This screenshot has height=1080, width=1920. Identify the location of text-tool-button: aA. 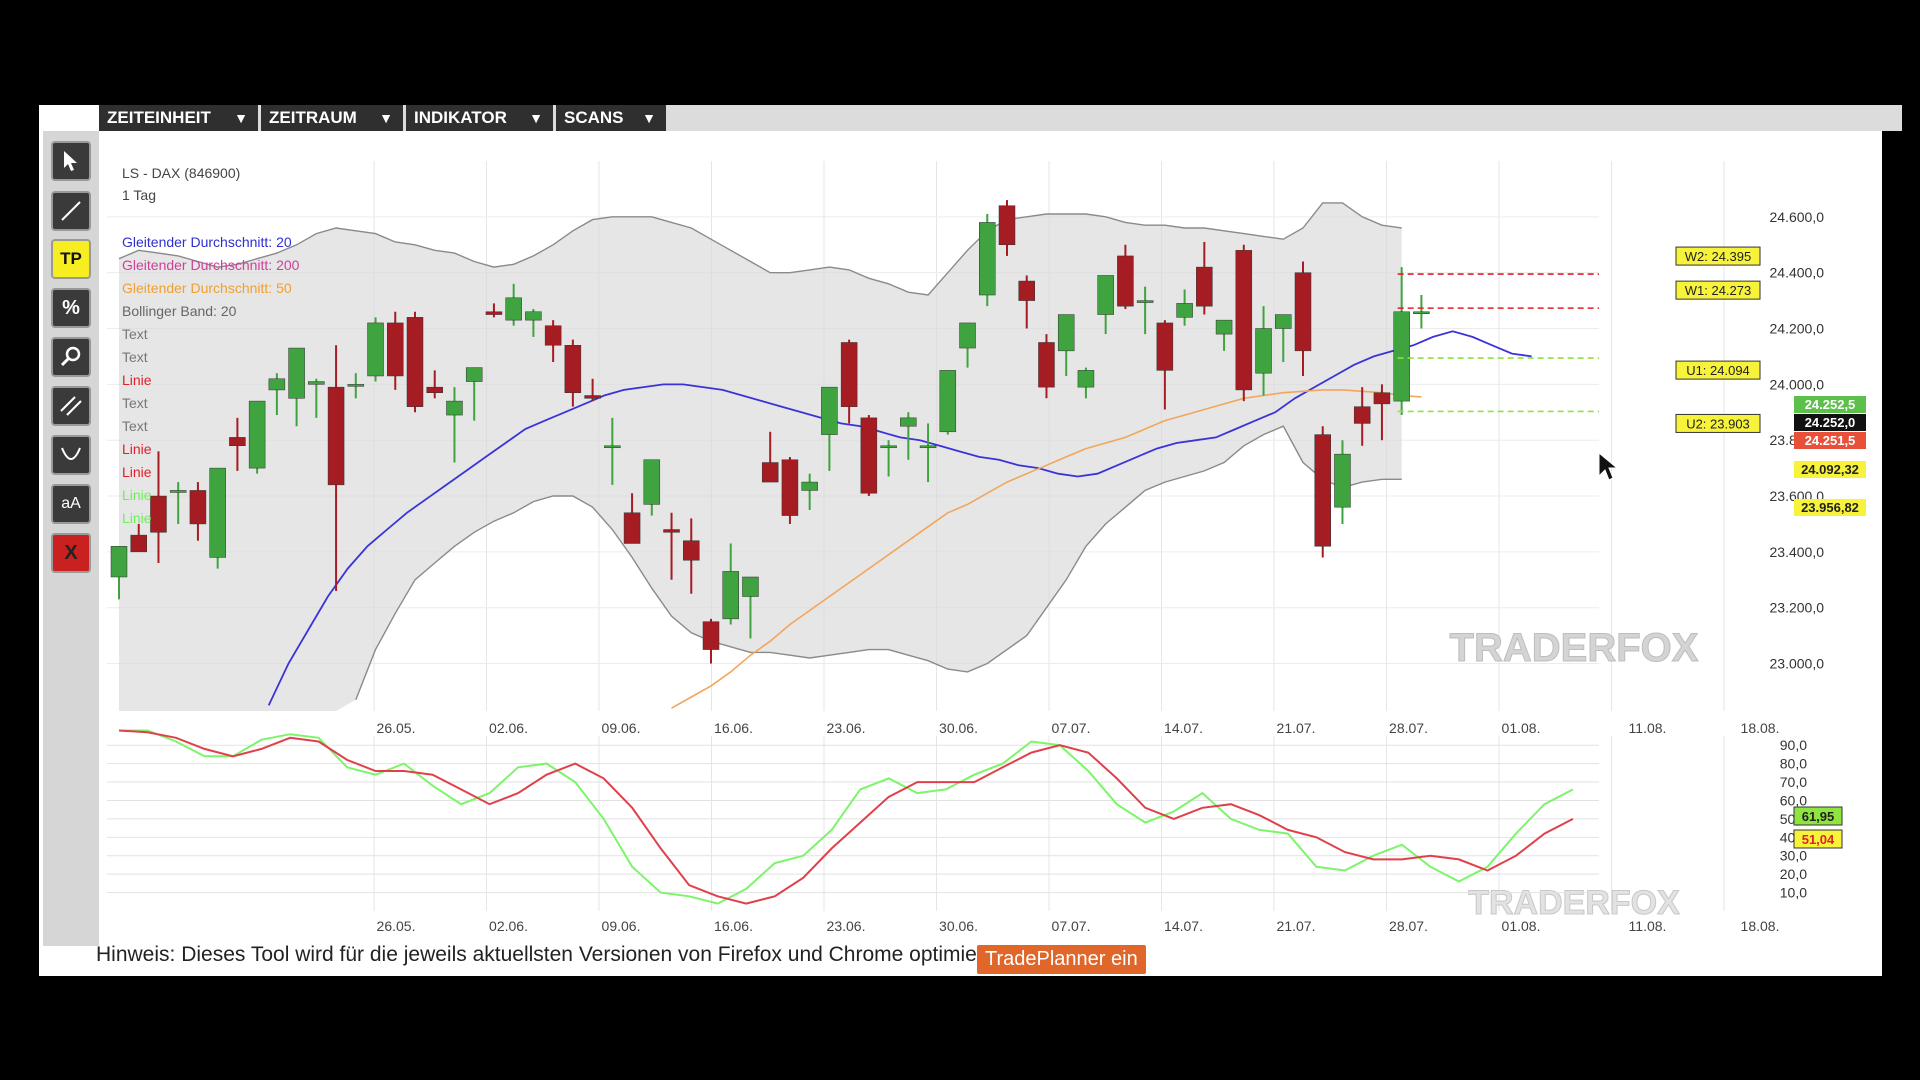
(71, 504).